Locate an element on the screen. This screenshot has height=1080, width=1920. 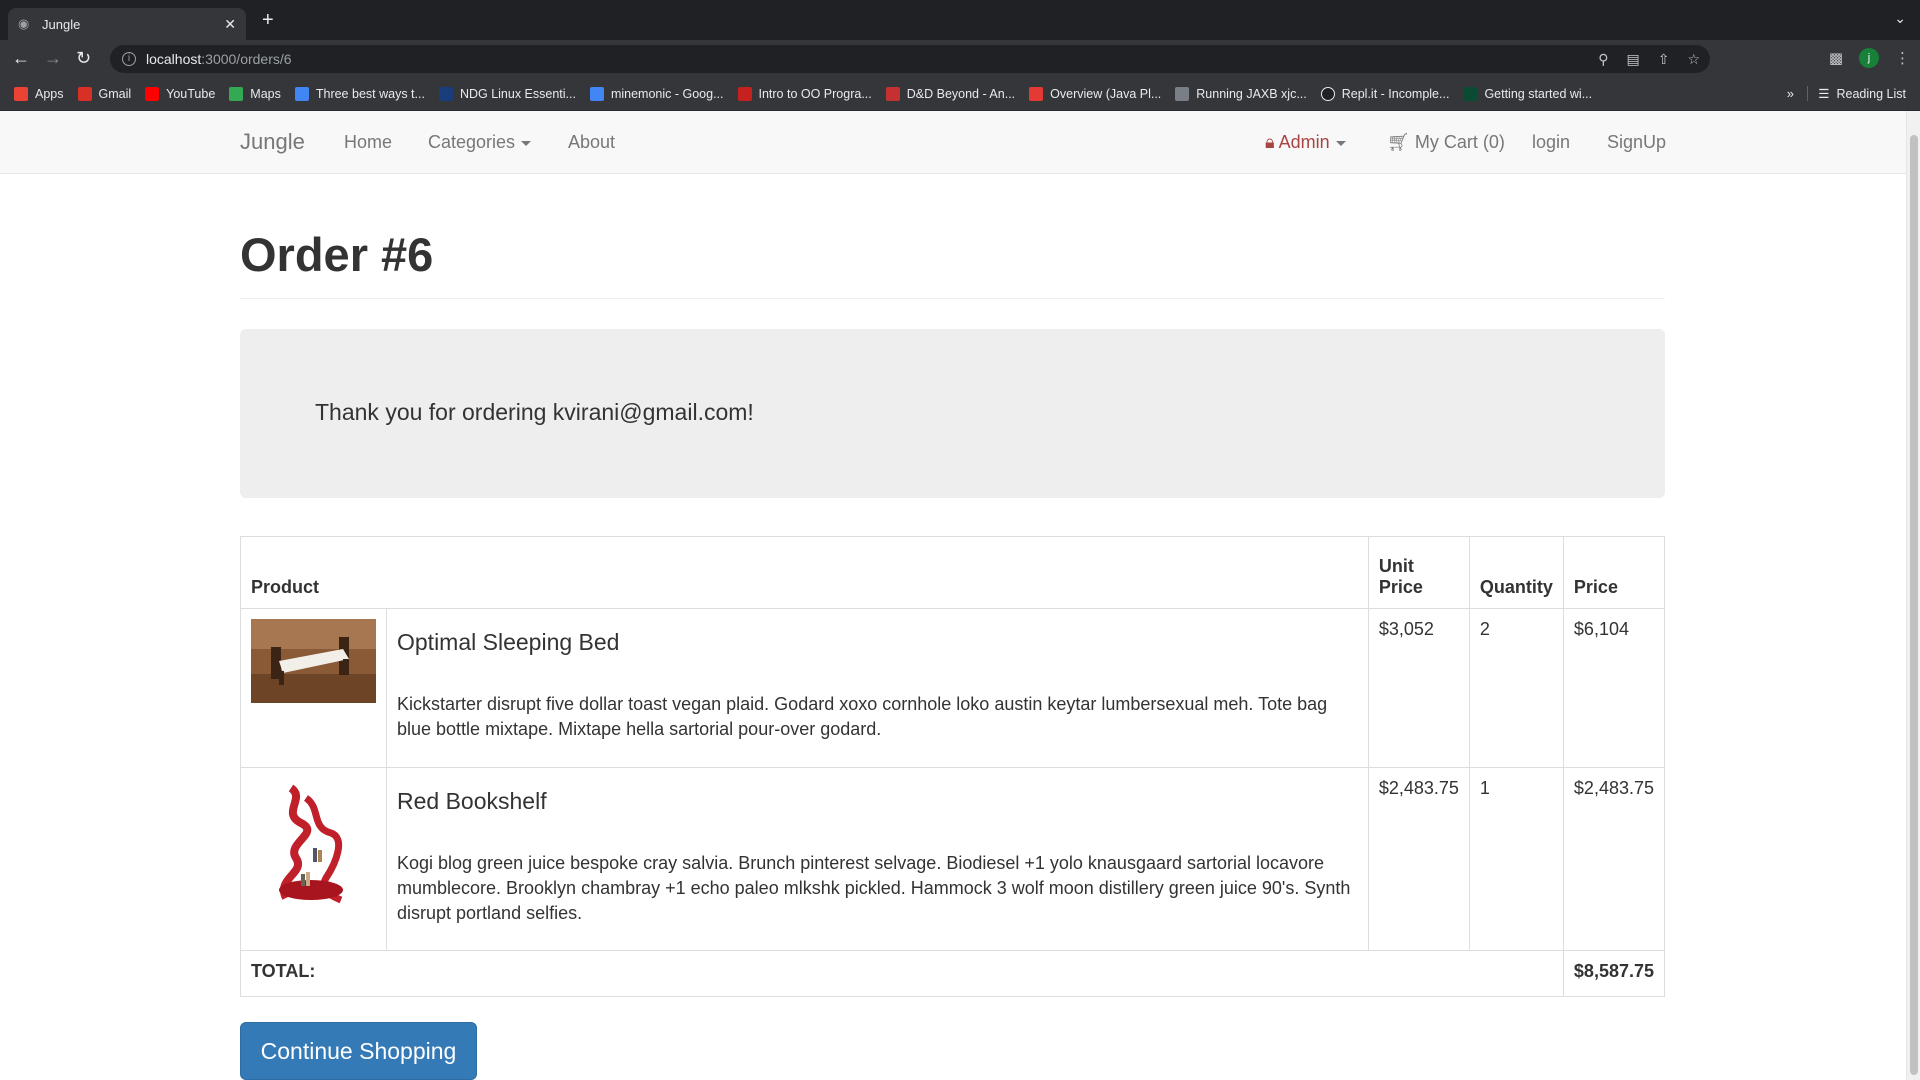
header-unit-price: Unit Price is located at coordinates (1418, 572).